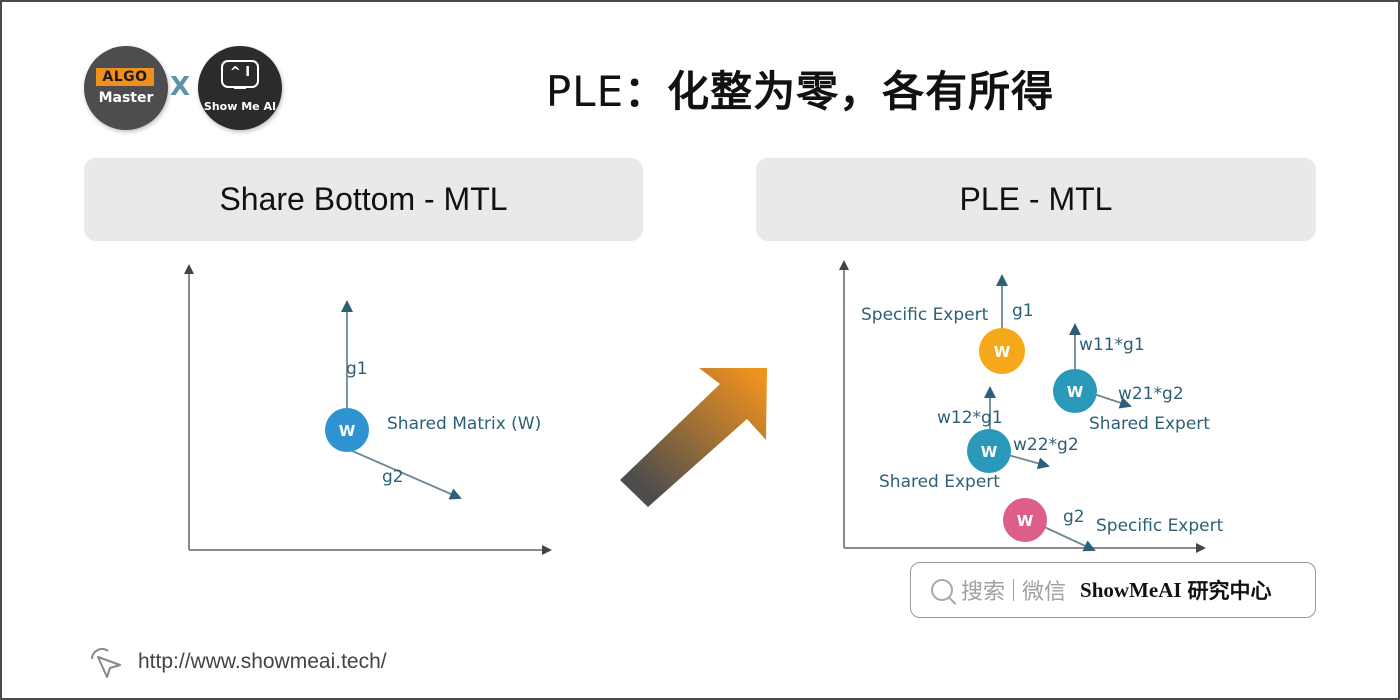 The width and height of the screenshot is (1400, 700). Describe the element at coordinates (393, 477) in the screenshot. I see `left-g2-label: g2` at that location.